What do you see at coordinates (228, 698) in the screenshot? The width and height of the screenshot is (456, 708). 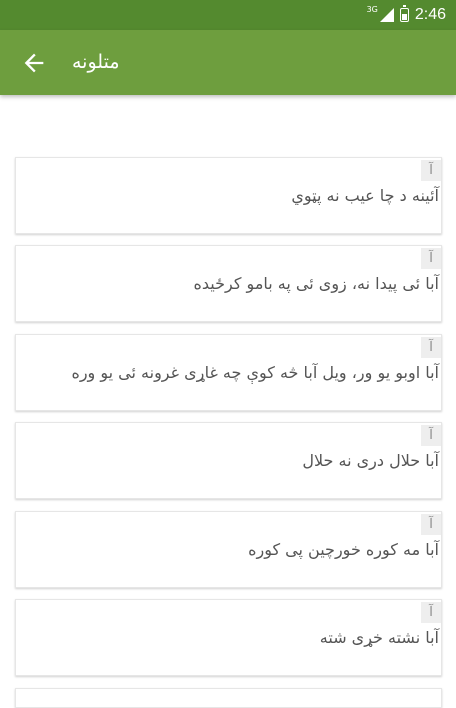 I see `list-item-partial` at bounding box center [228, 698].